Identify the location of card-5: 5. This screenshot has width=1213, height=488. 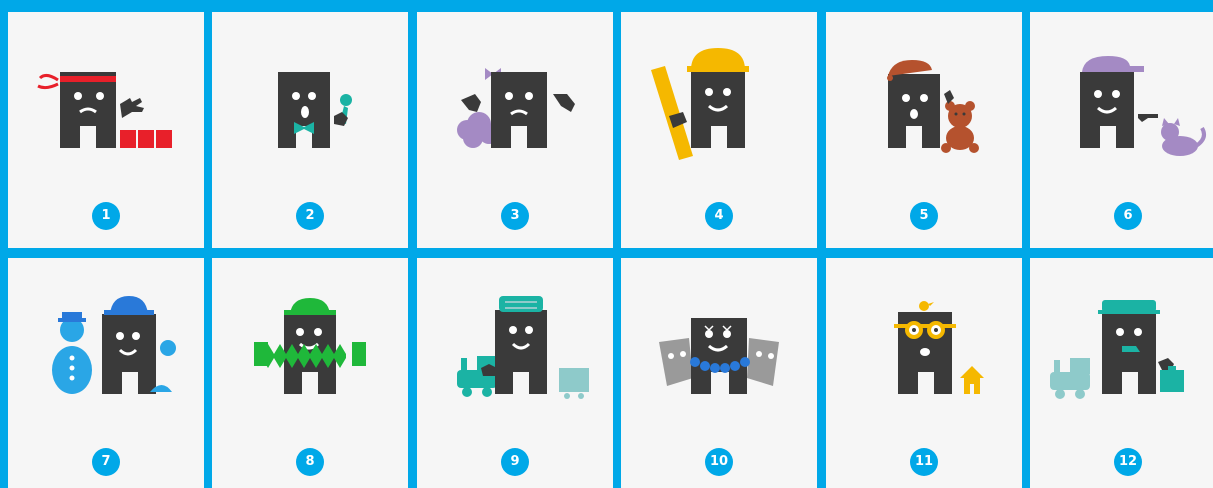
(924, 130).